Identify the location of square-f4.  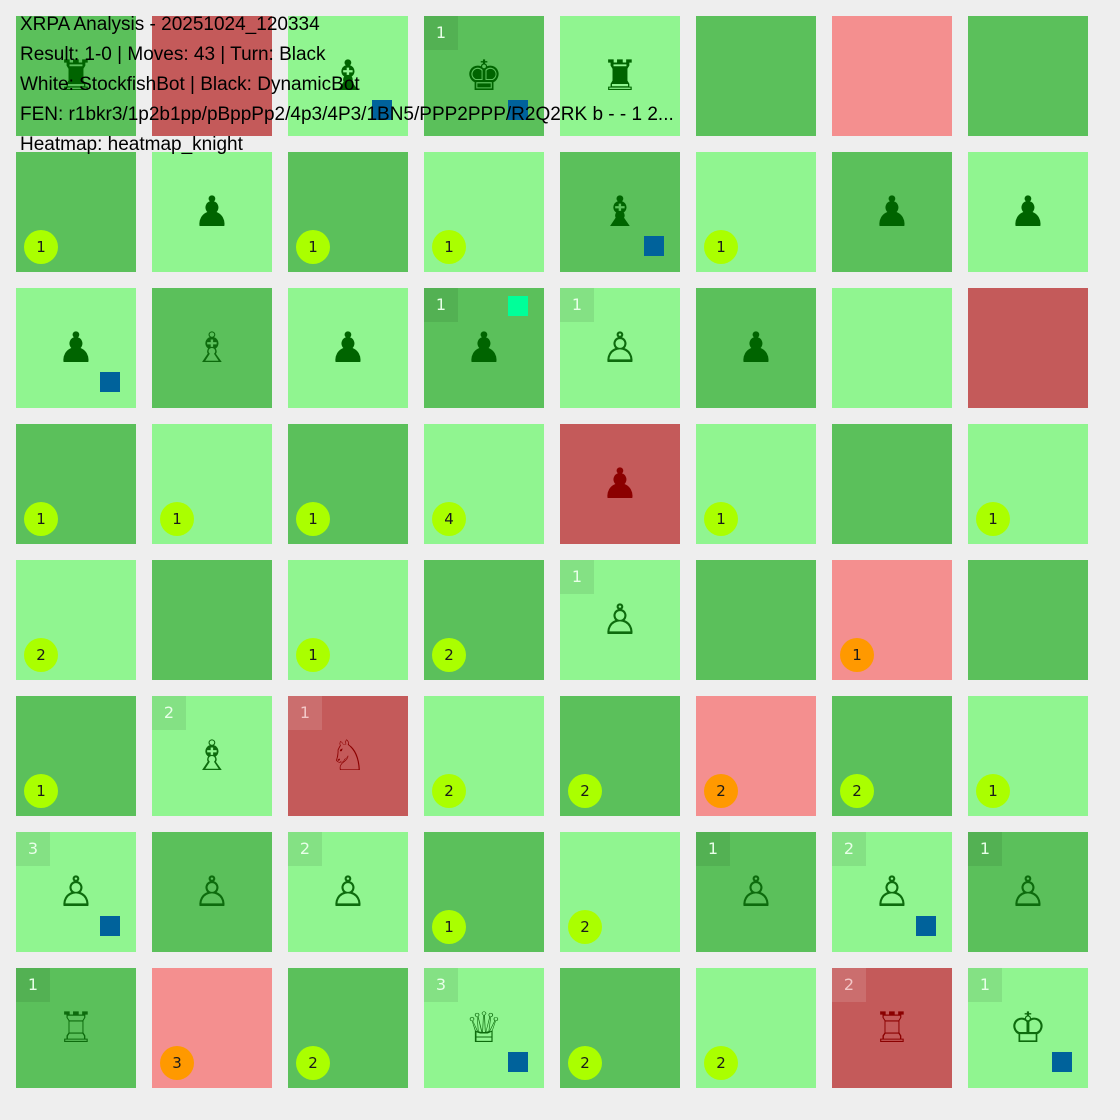
(756, 620).